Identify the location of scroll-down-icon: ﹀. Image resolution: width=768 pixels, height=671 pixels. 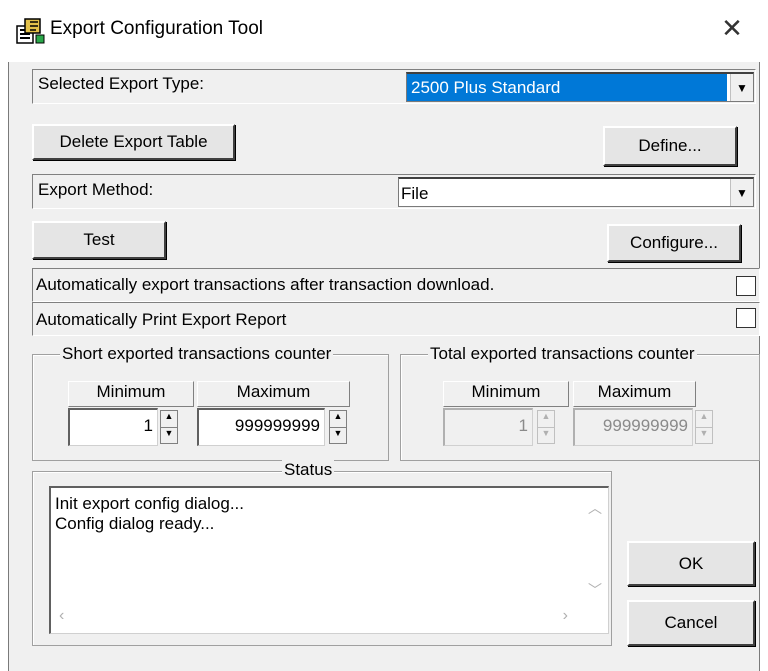
(595, 590).